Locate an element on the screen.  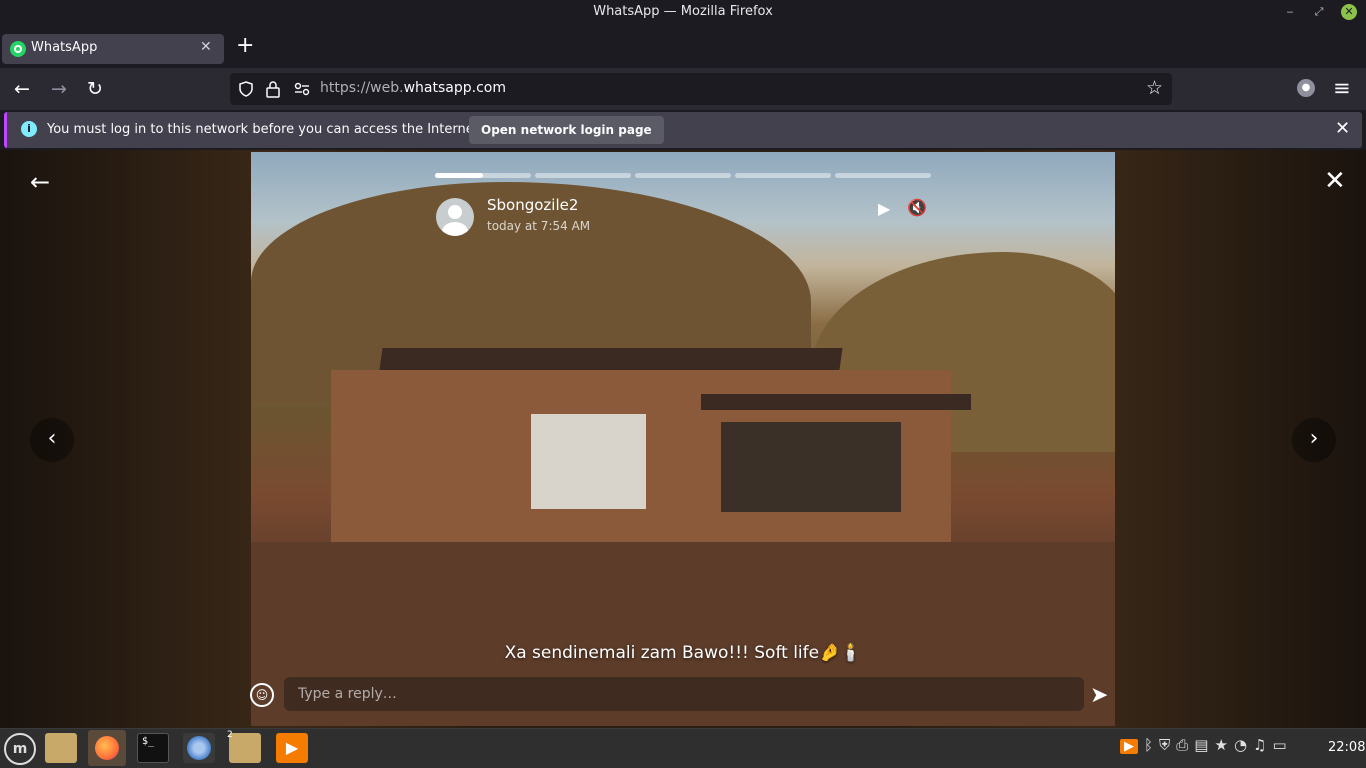
tab-whatsapp: WhatsApp ✕ is located at coordinates (113, 49).